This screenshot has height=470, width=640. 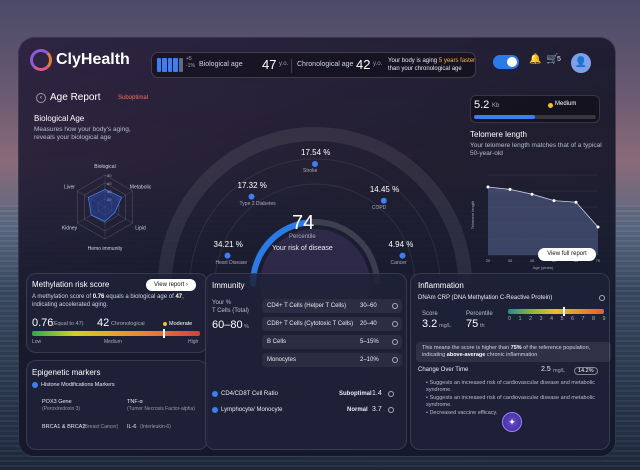 What do you see at coordinates (535, 59) in the screenshot?
I see `bell-icon: 🔔` at bounding box center [535, 59].